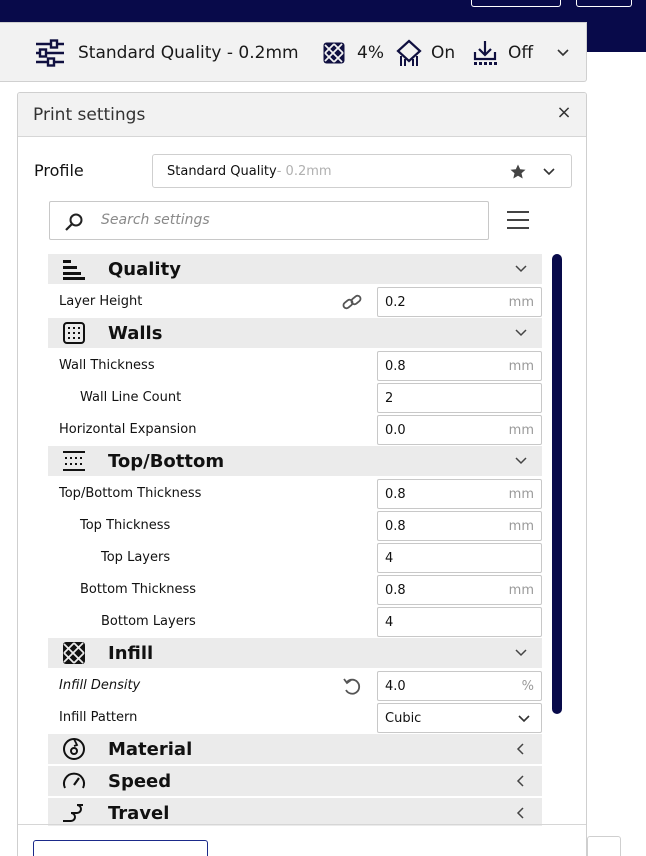 This screenshot has width=646, height=856. What do you see at coordinates (222, 171) in the screenshot?
I see `profile-select-name: Standard Quality` at bounding box center [222, 171].